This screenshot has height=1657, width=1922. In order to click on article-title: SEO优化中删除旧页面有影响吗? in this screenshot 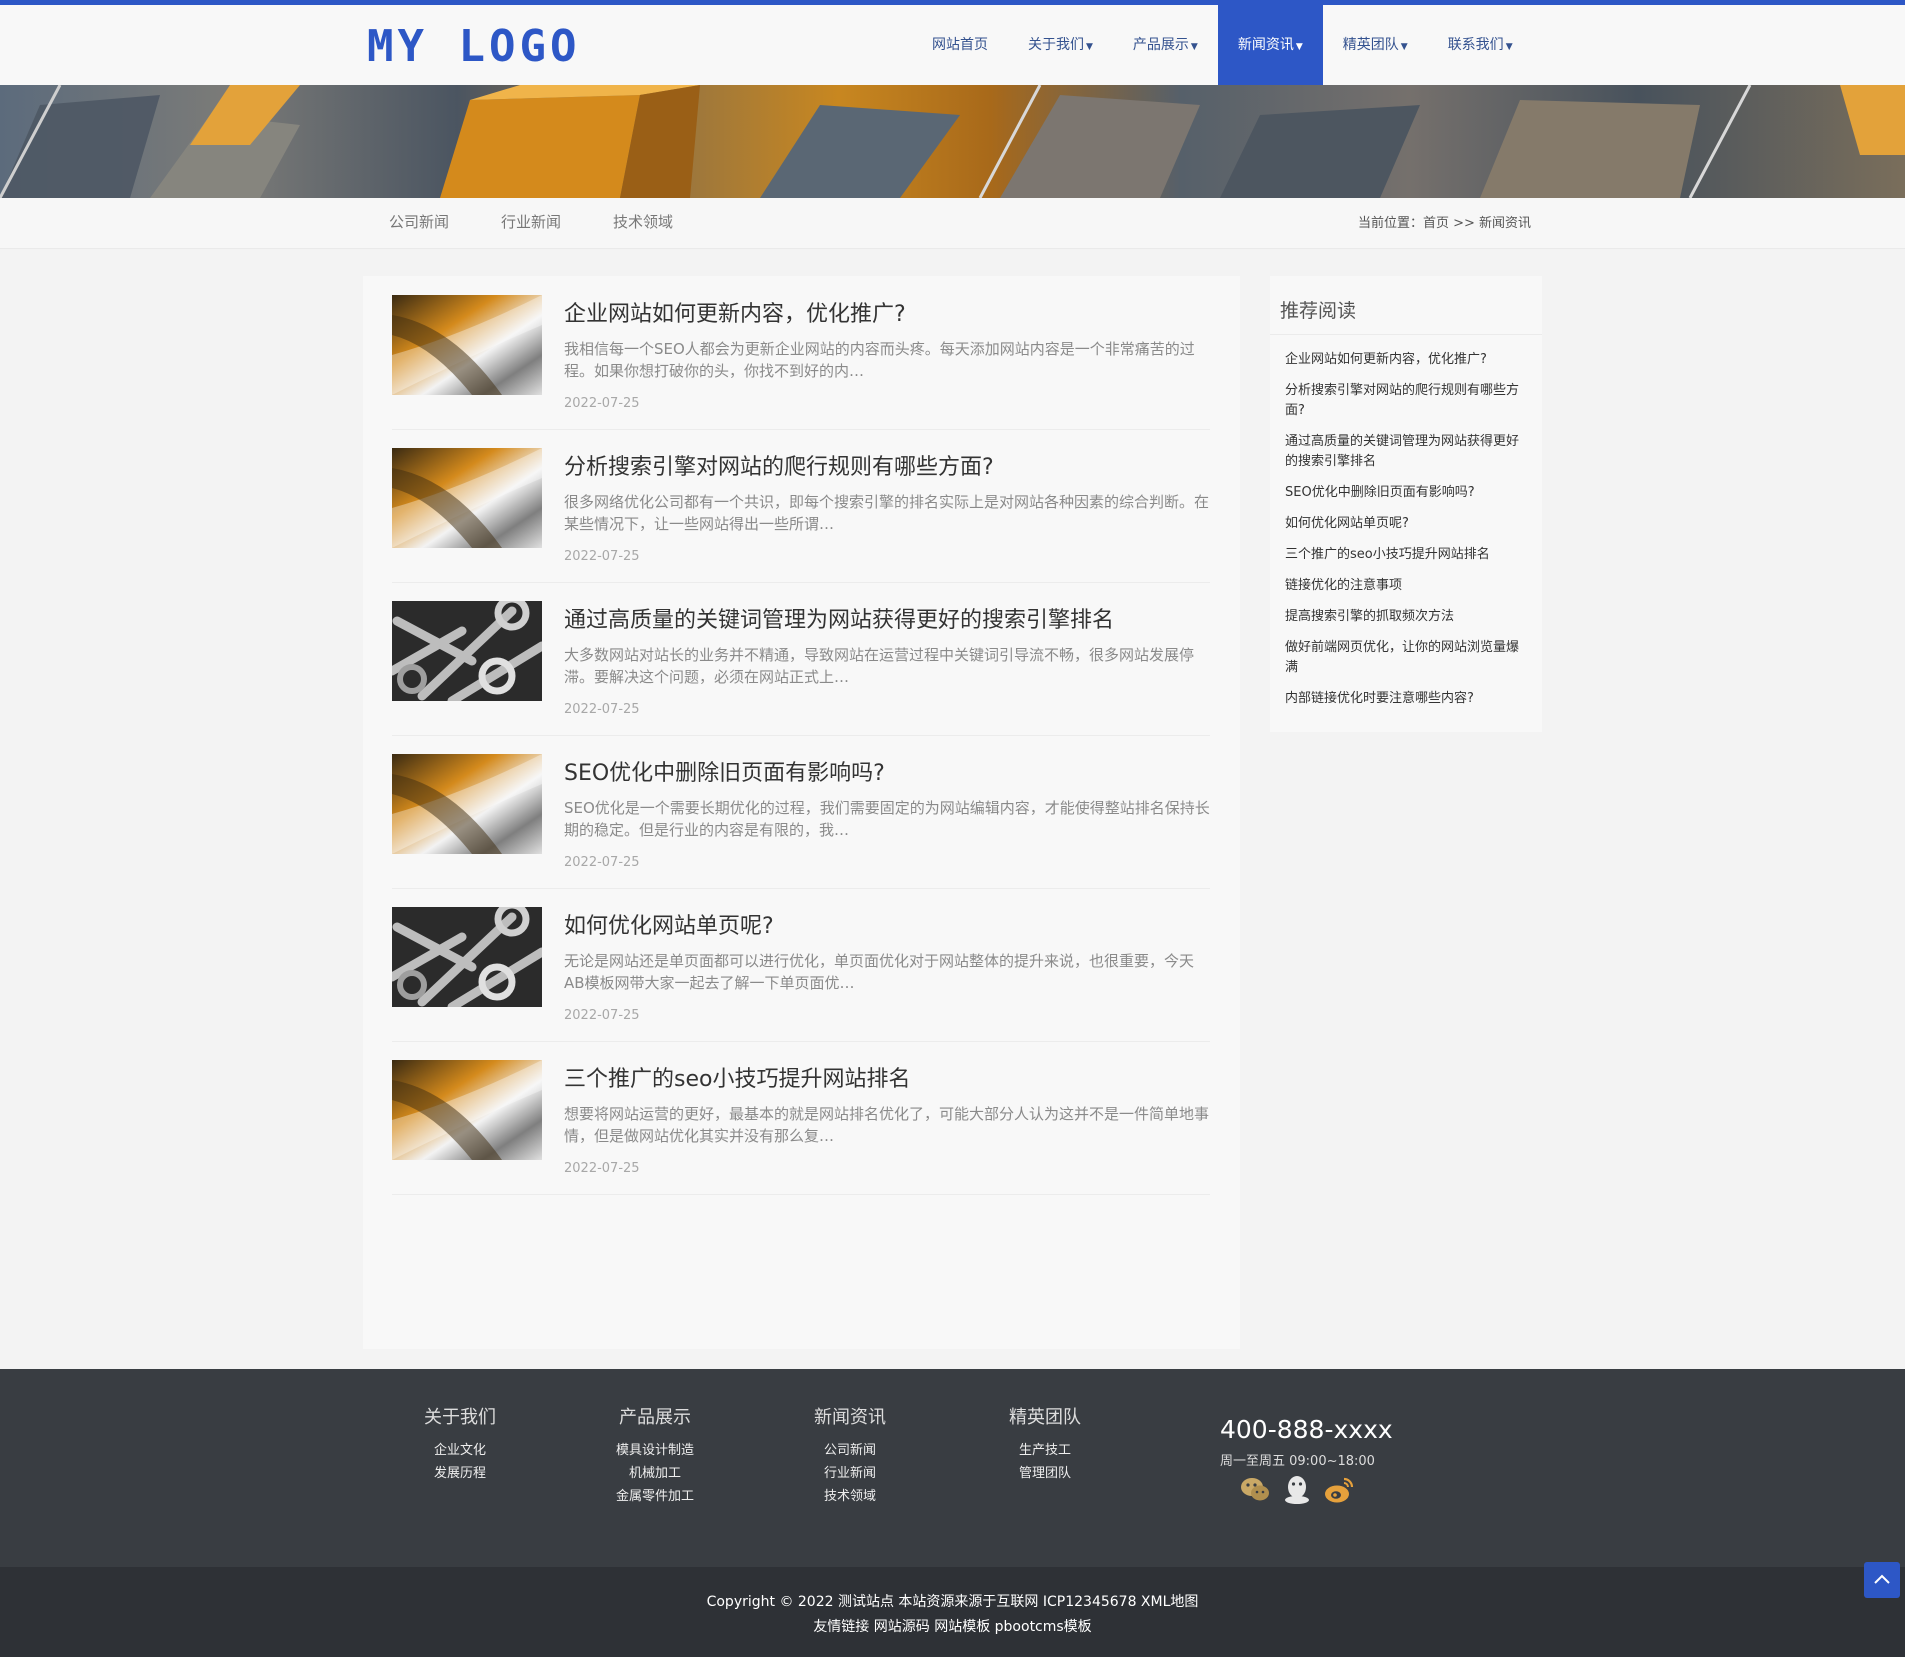, I will do `click(724, 771)`.